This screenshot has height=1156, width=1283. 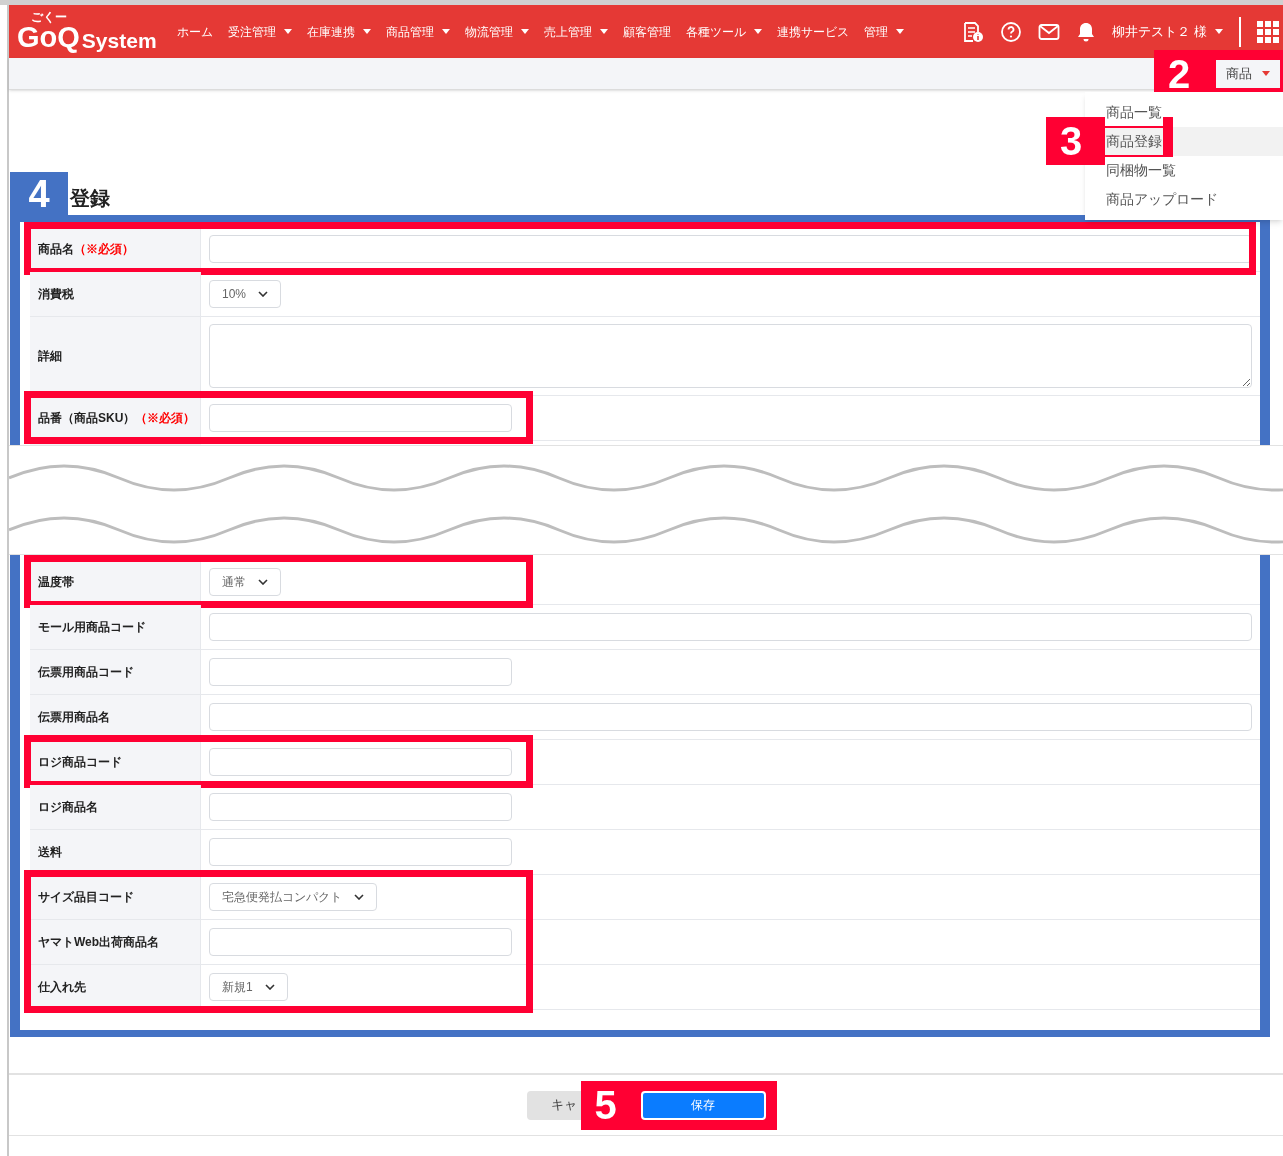 What do you see at coordinates (90, 198) in the screenshot?
I see `page-title: 登録` at bounding box center [90, 198].